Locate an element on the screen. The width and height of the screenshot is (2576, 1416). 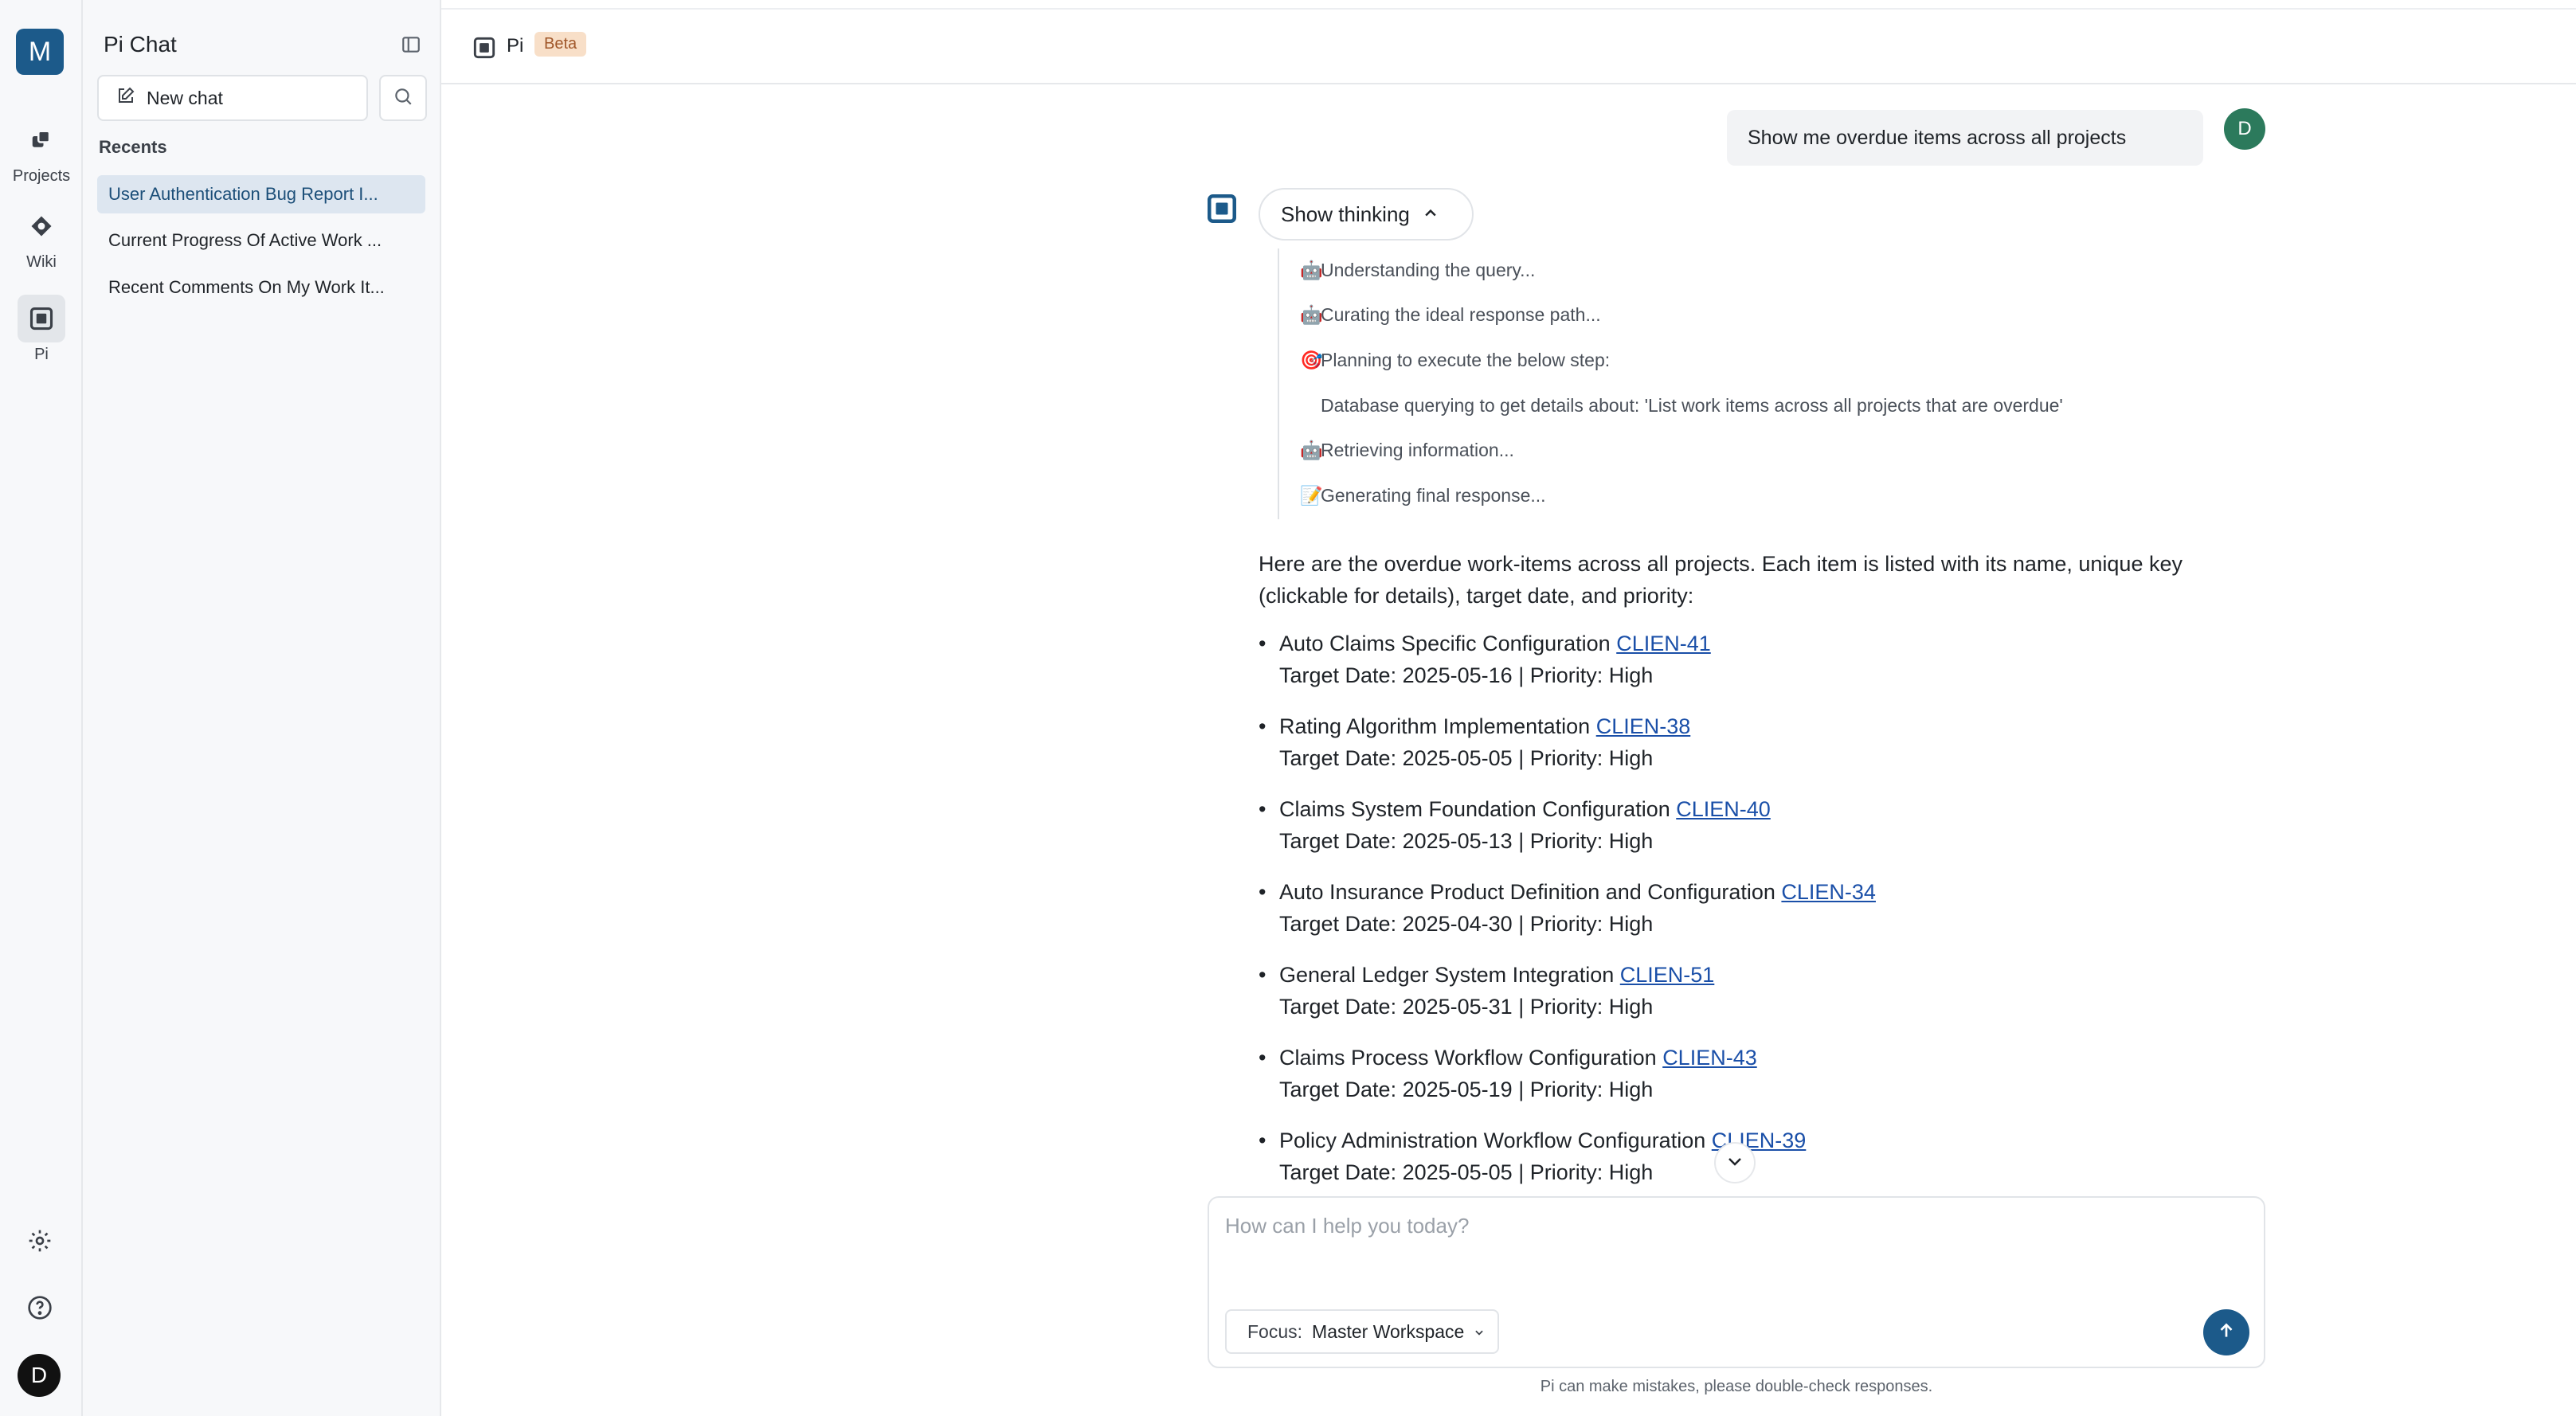
rail-item-pi: Pi is located at coordinates (41, 329).